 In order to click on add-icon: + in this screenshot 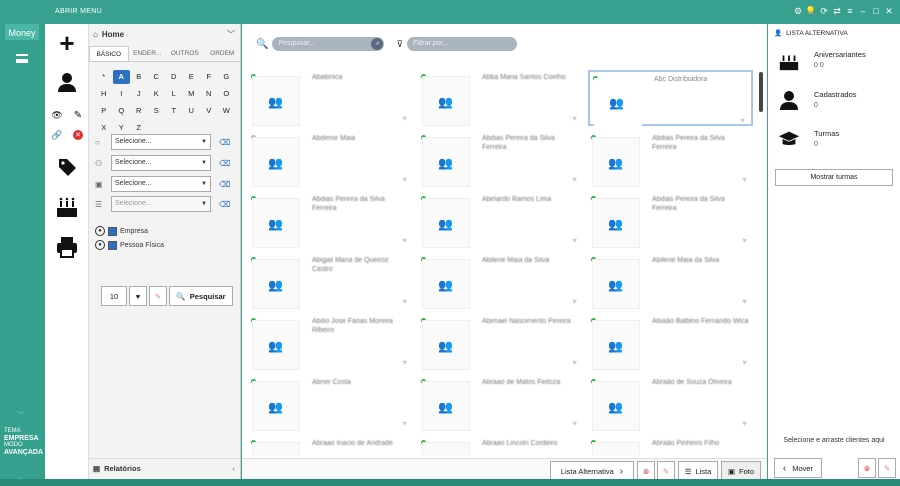, I will do `click(67, 43)`.